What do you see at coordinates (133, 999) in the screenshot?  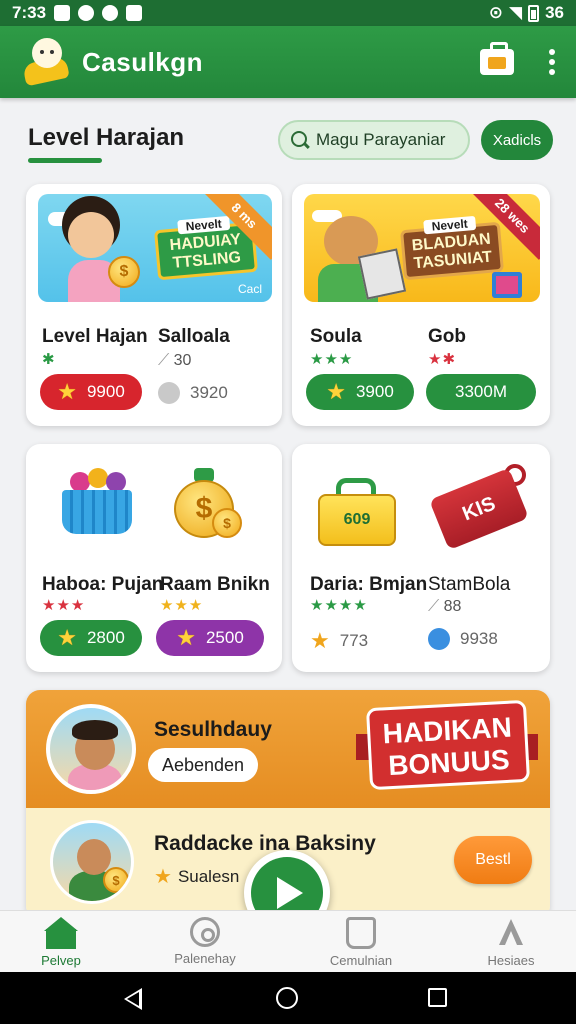 I see `back-icon` at bounding box center [133, 999].